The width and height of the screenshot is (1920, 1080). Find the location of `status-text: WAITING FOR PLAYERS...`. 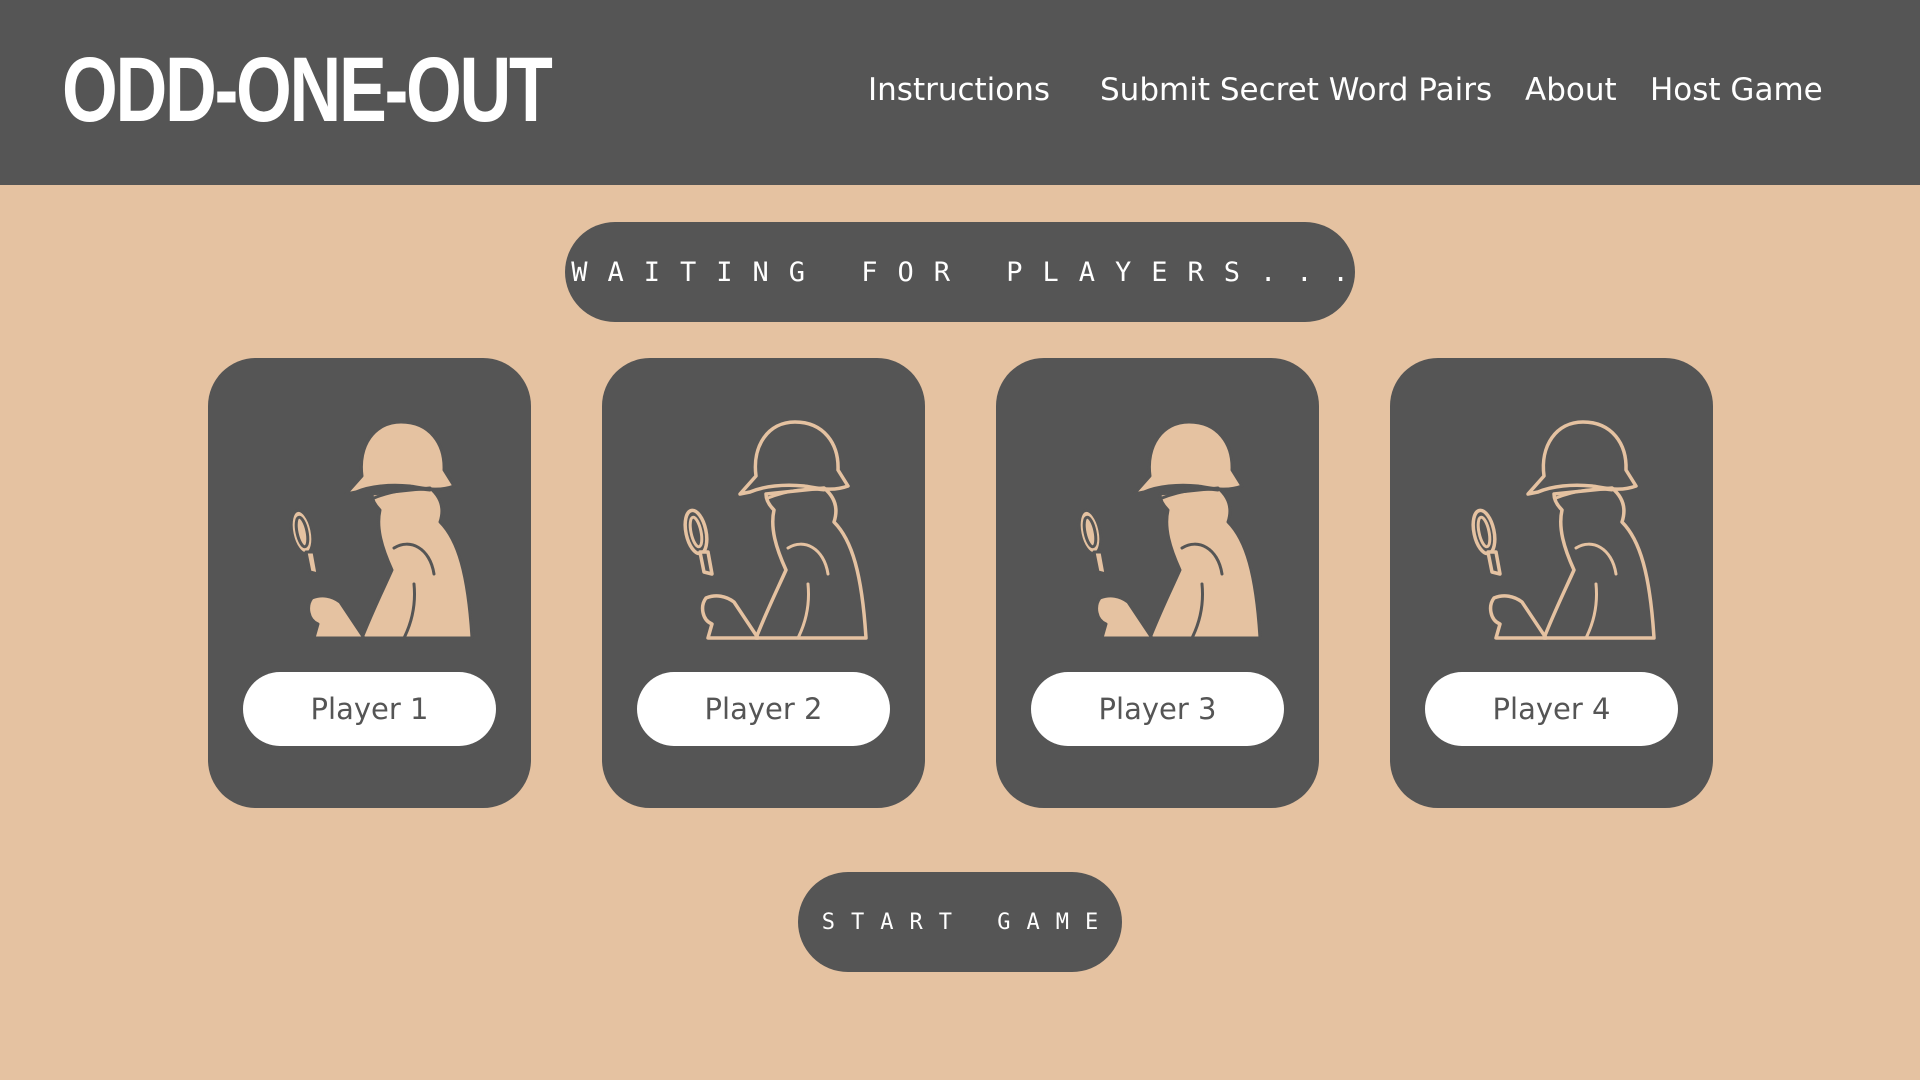

status-text: WAITING FOR PLAYERS... is located at coordinates (970, 272).